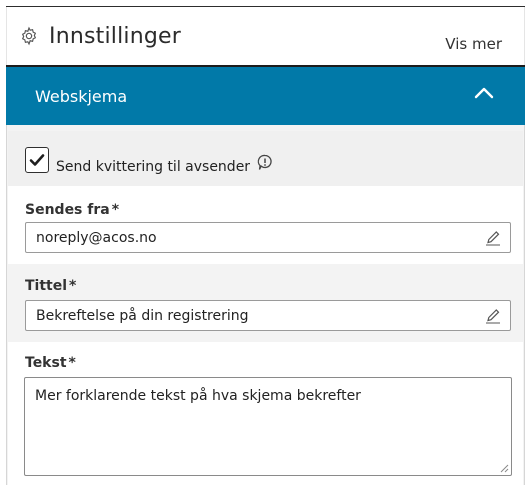  I want to click on resize-handle-icon, so click(504, 468).